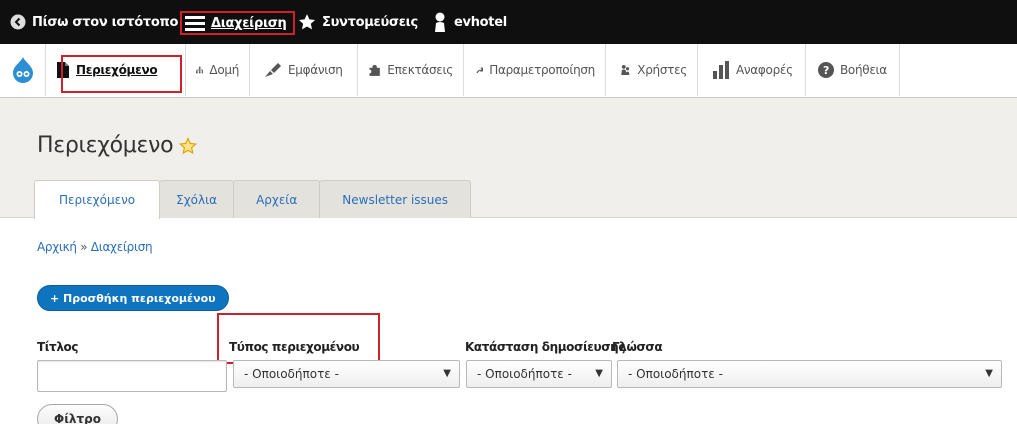 The height and width of the screenshot is (424, 1017). What do you see at coordinates (197, 199) in the screenshot?
I see `tab-comments: Σχόλια` at bounding box center [197, 199].